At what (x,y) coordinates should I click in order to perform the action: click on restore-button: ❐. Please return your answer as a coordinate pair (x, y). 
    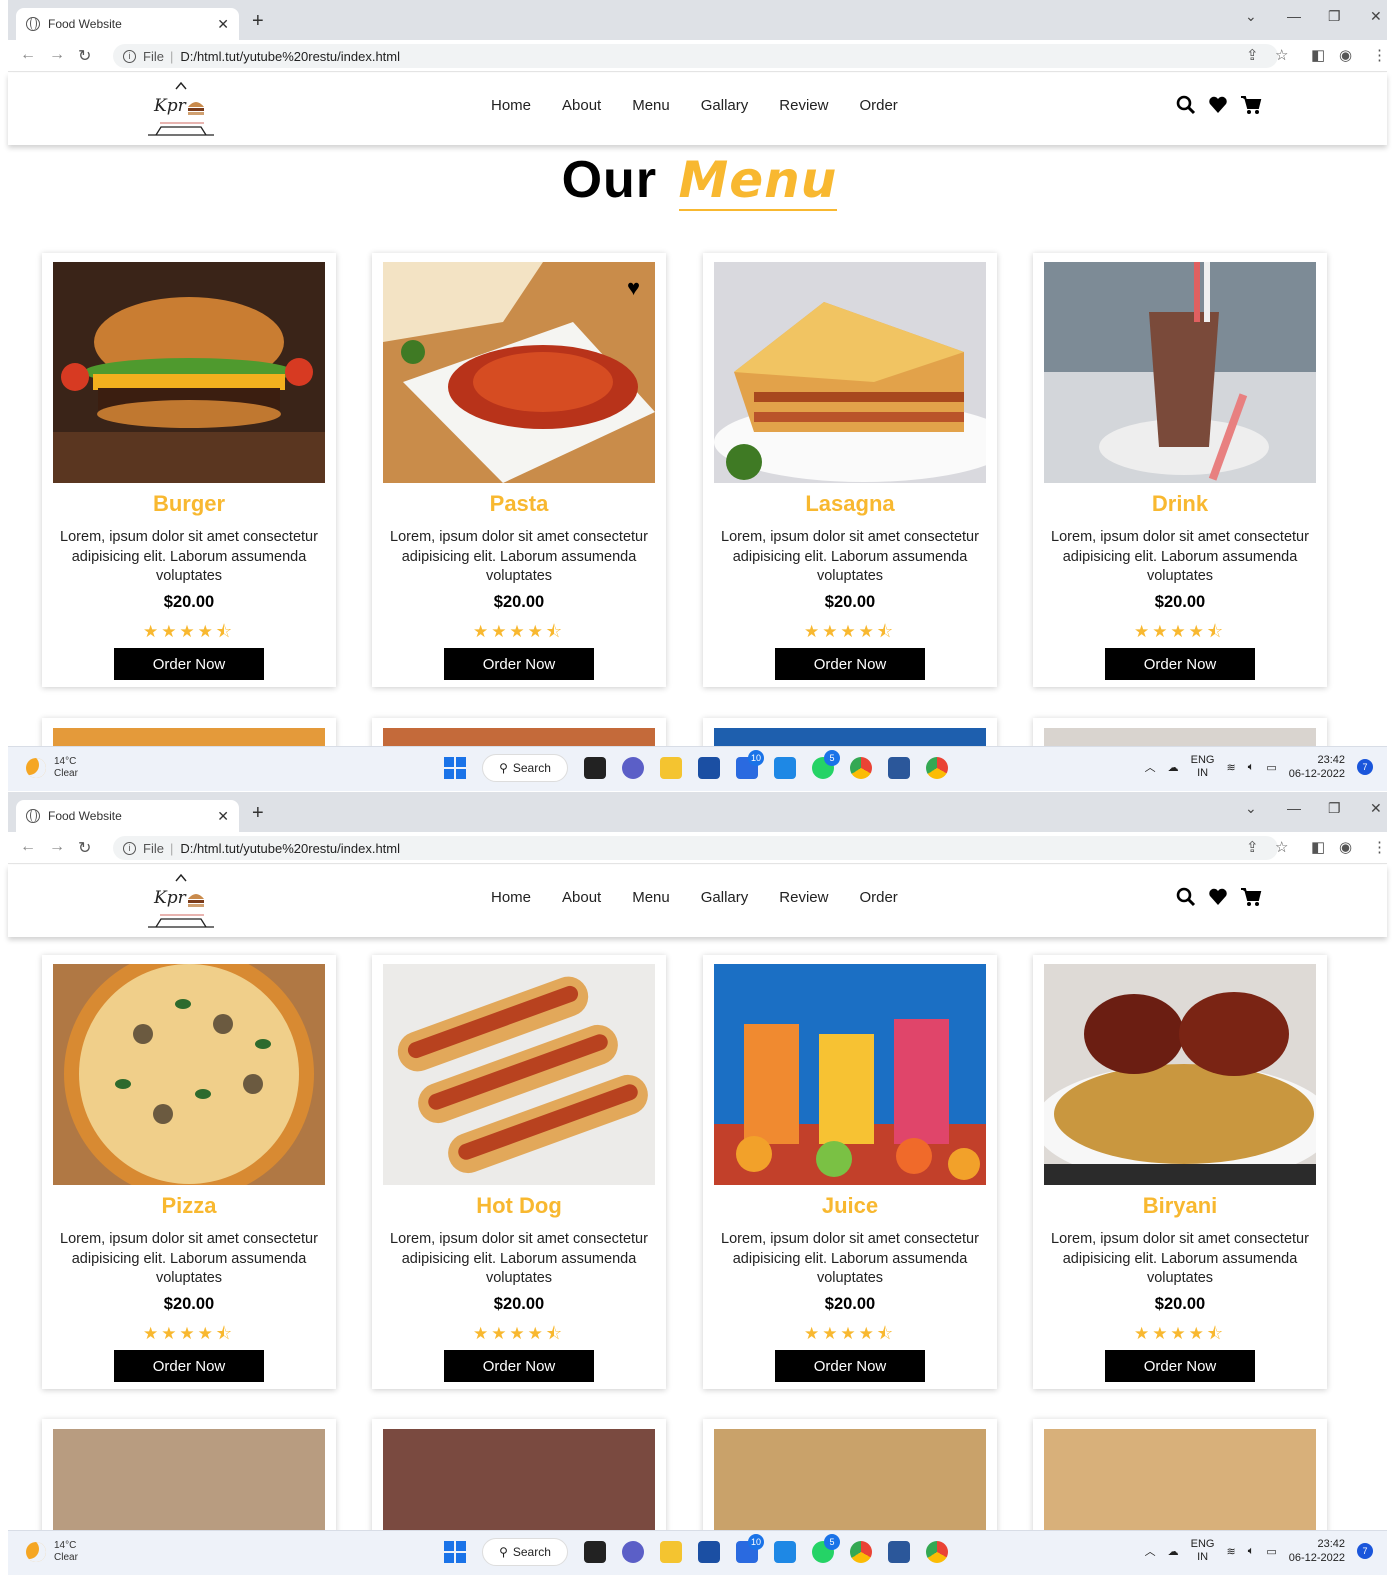
    Looking at the image, I should click on (1334, 16).